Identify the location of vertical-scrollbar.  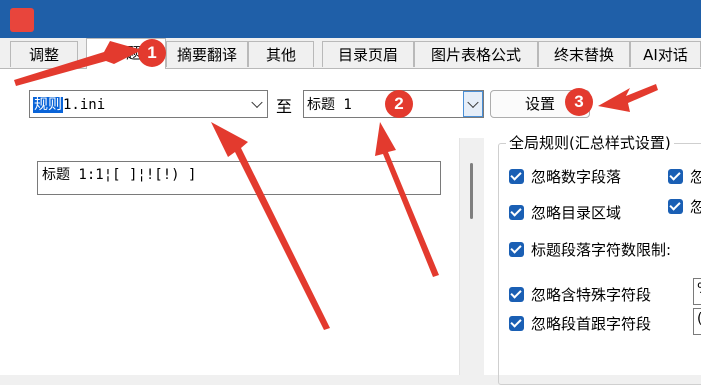
(471, 256).